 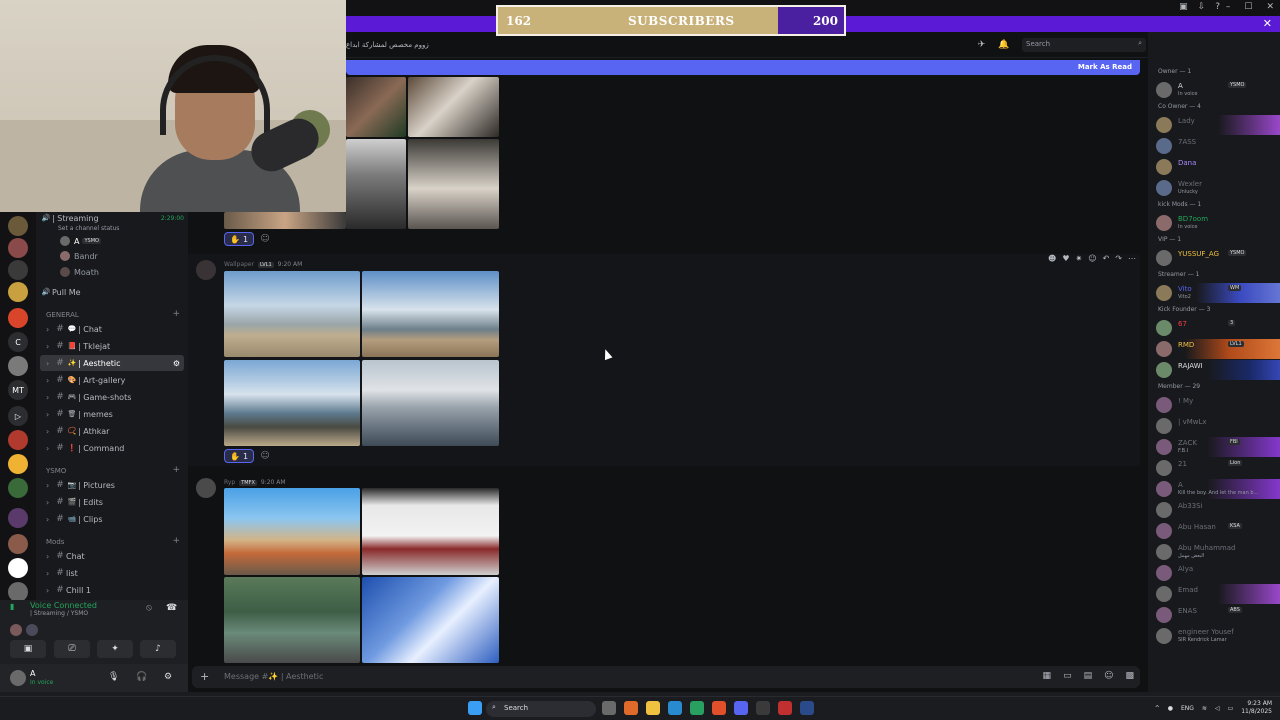 What do you see at coordinates (285, 220) in the screenshot?
I see `image-thumbnail` at bounding box center [285, 220].